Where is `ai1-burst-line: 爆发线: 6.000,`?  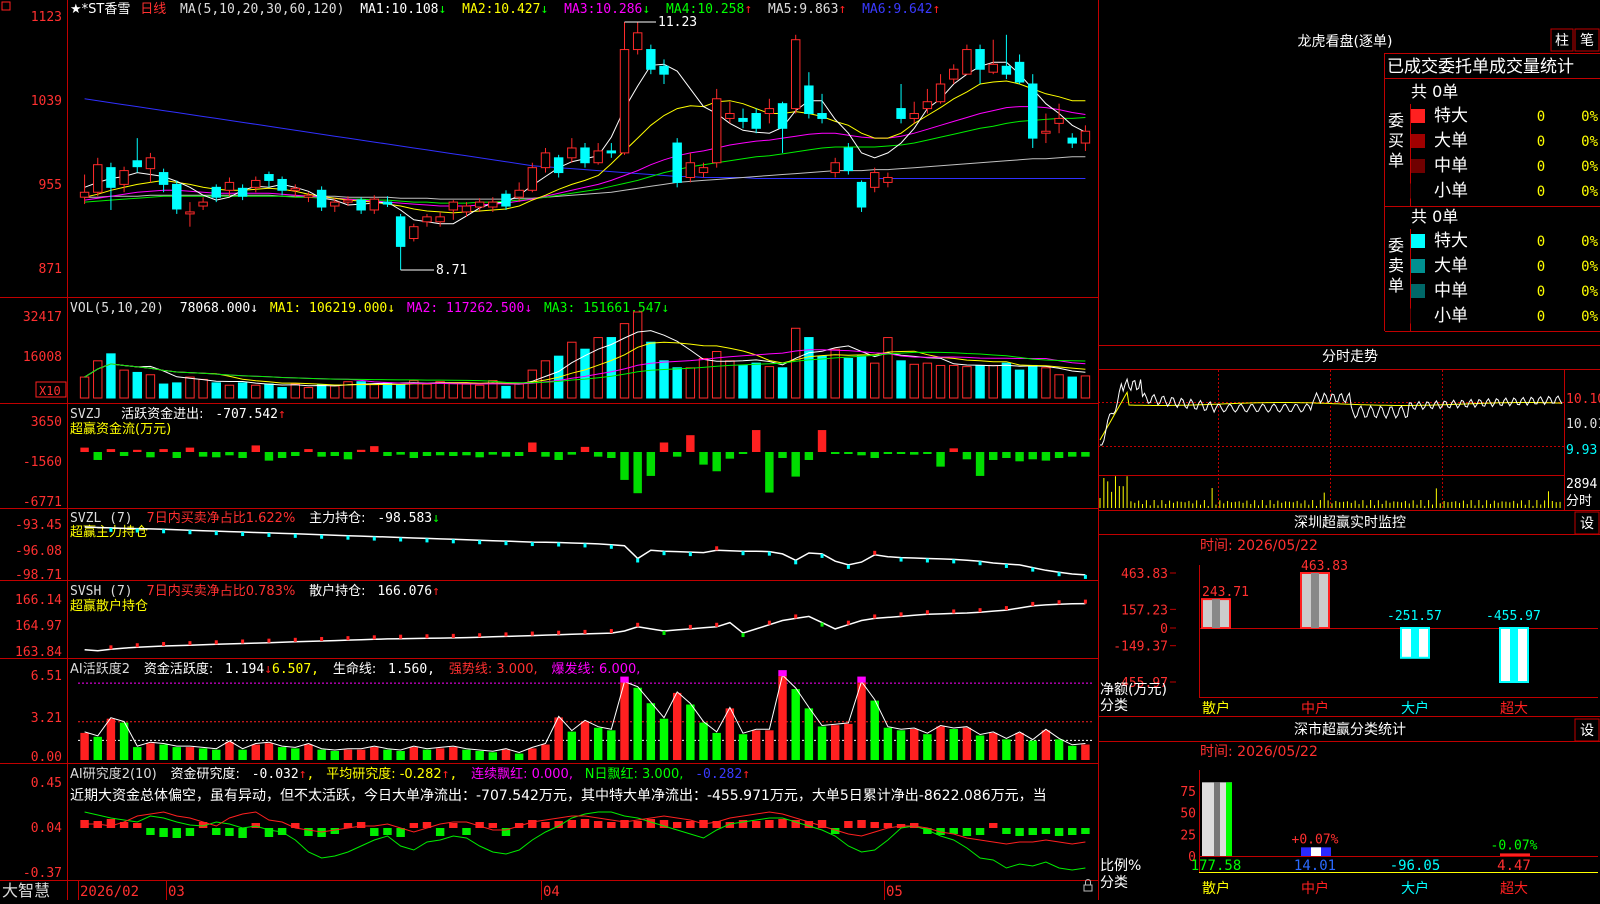
ai1-burst-line: 爆发线: 6.000, is located at coordinates (596, 669).